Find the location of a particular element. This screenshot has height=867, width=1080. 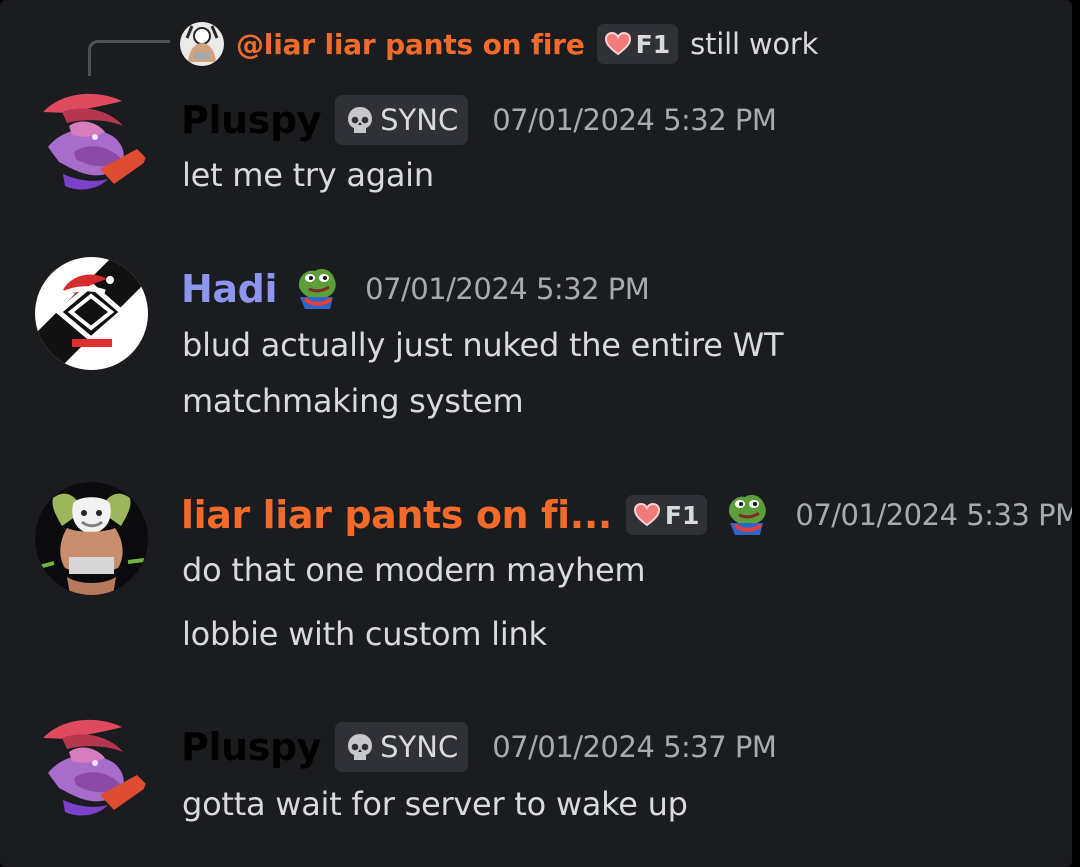

user-avatar is located at coordinates (91, 767).